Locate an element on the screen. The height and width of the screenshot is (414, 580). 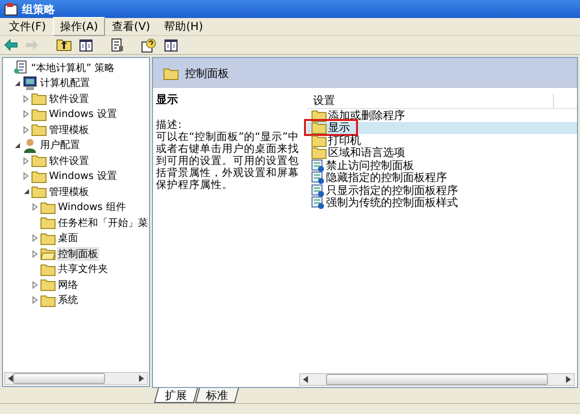
properties-icon is located at coordinates (117, 45).